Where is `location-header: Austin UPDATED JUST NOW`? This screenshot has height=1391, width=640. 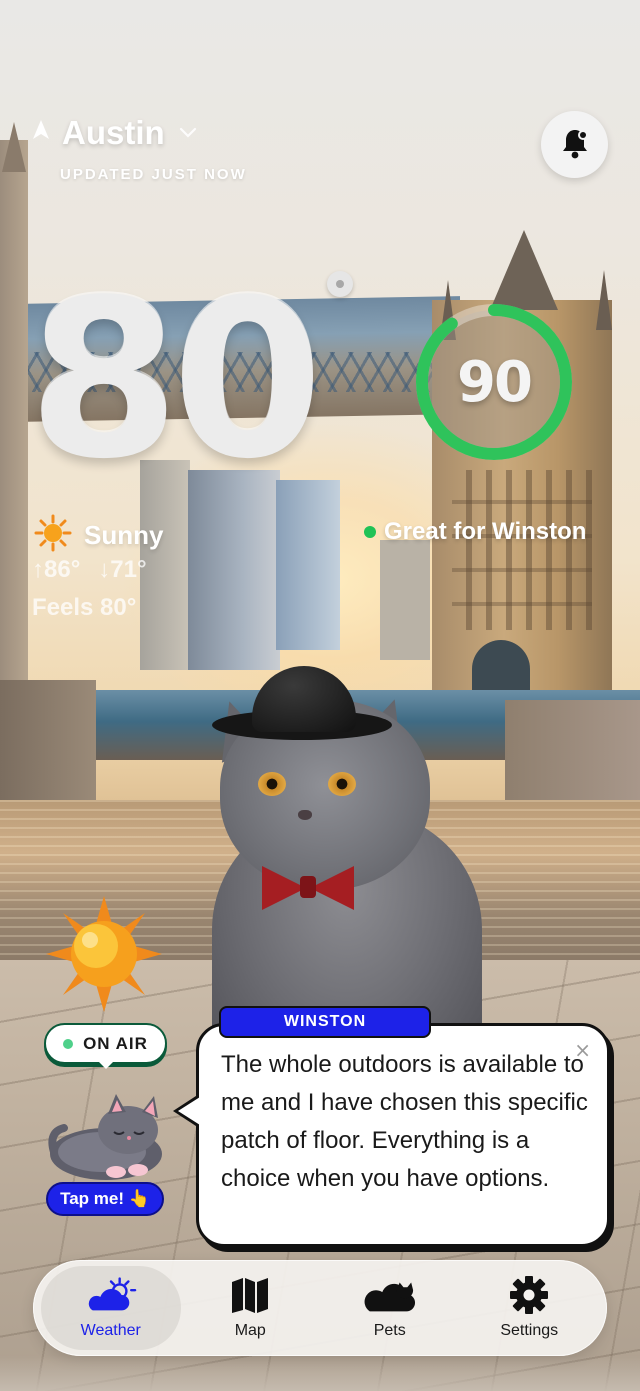 location-header: Austin UPDATED JUST NOW is located at coordinates (139, 148).